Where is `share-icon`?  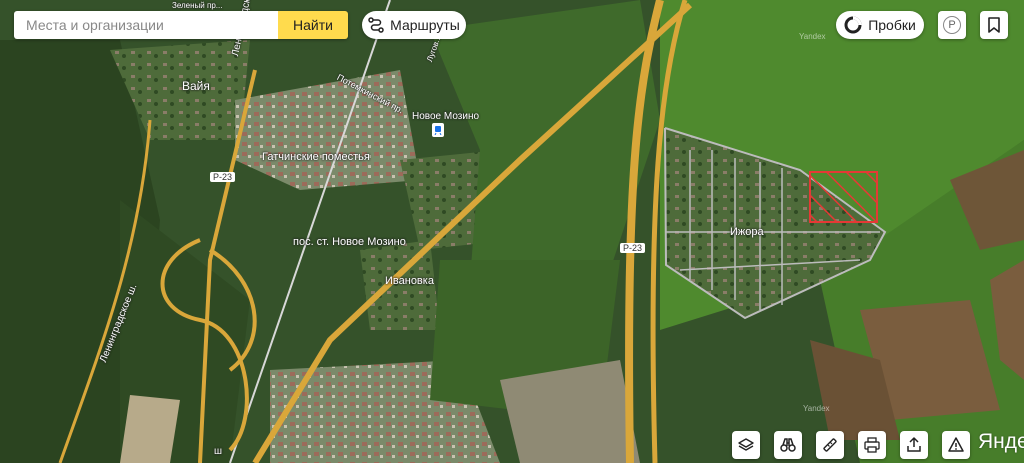
share-icon is located at coordinates (914, 444).